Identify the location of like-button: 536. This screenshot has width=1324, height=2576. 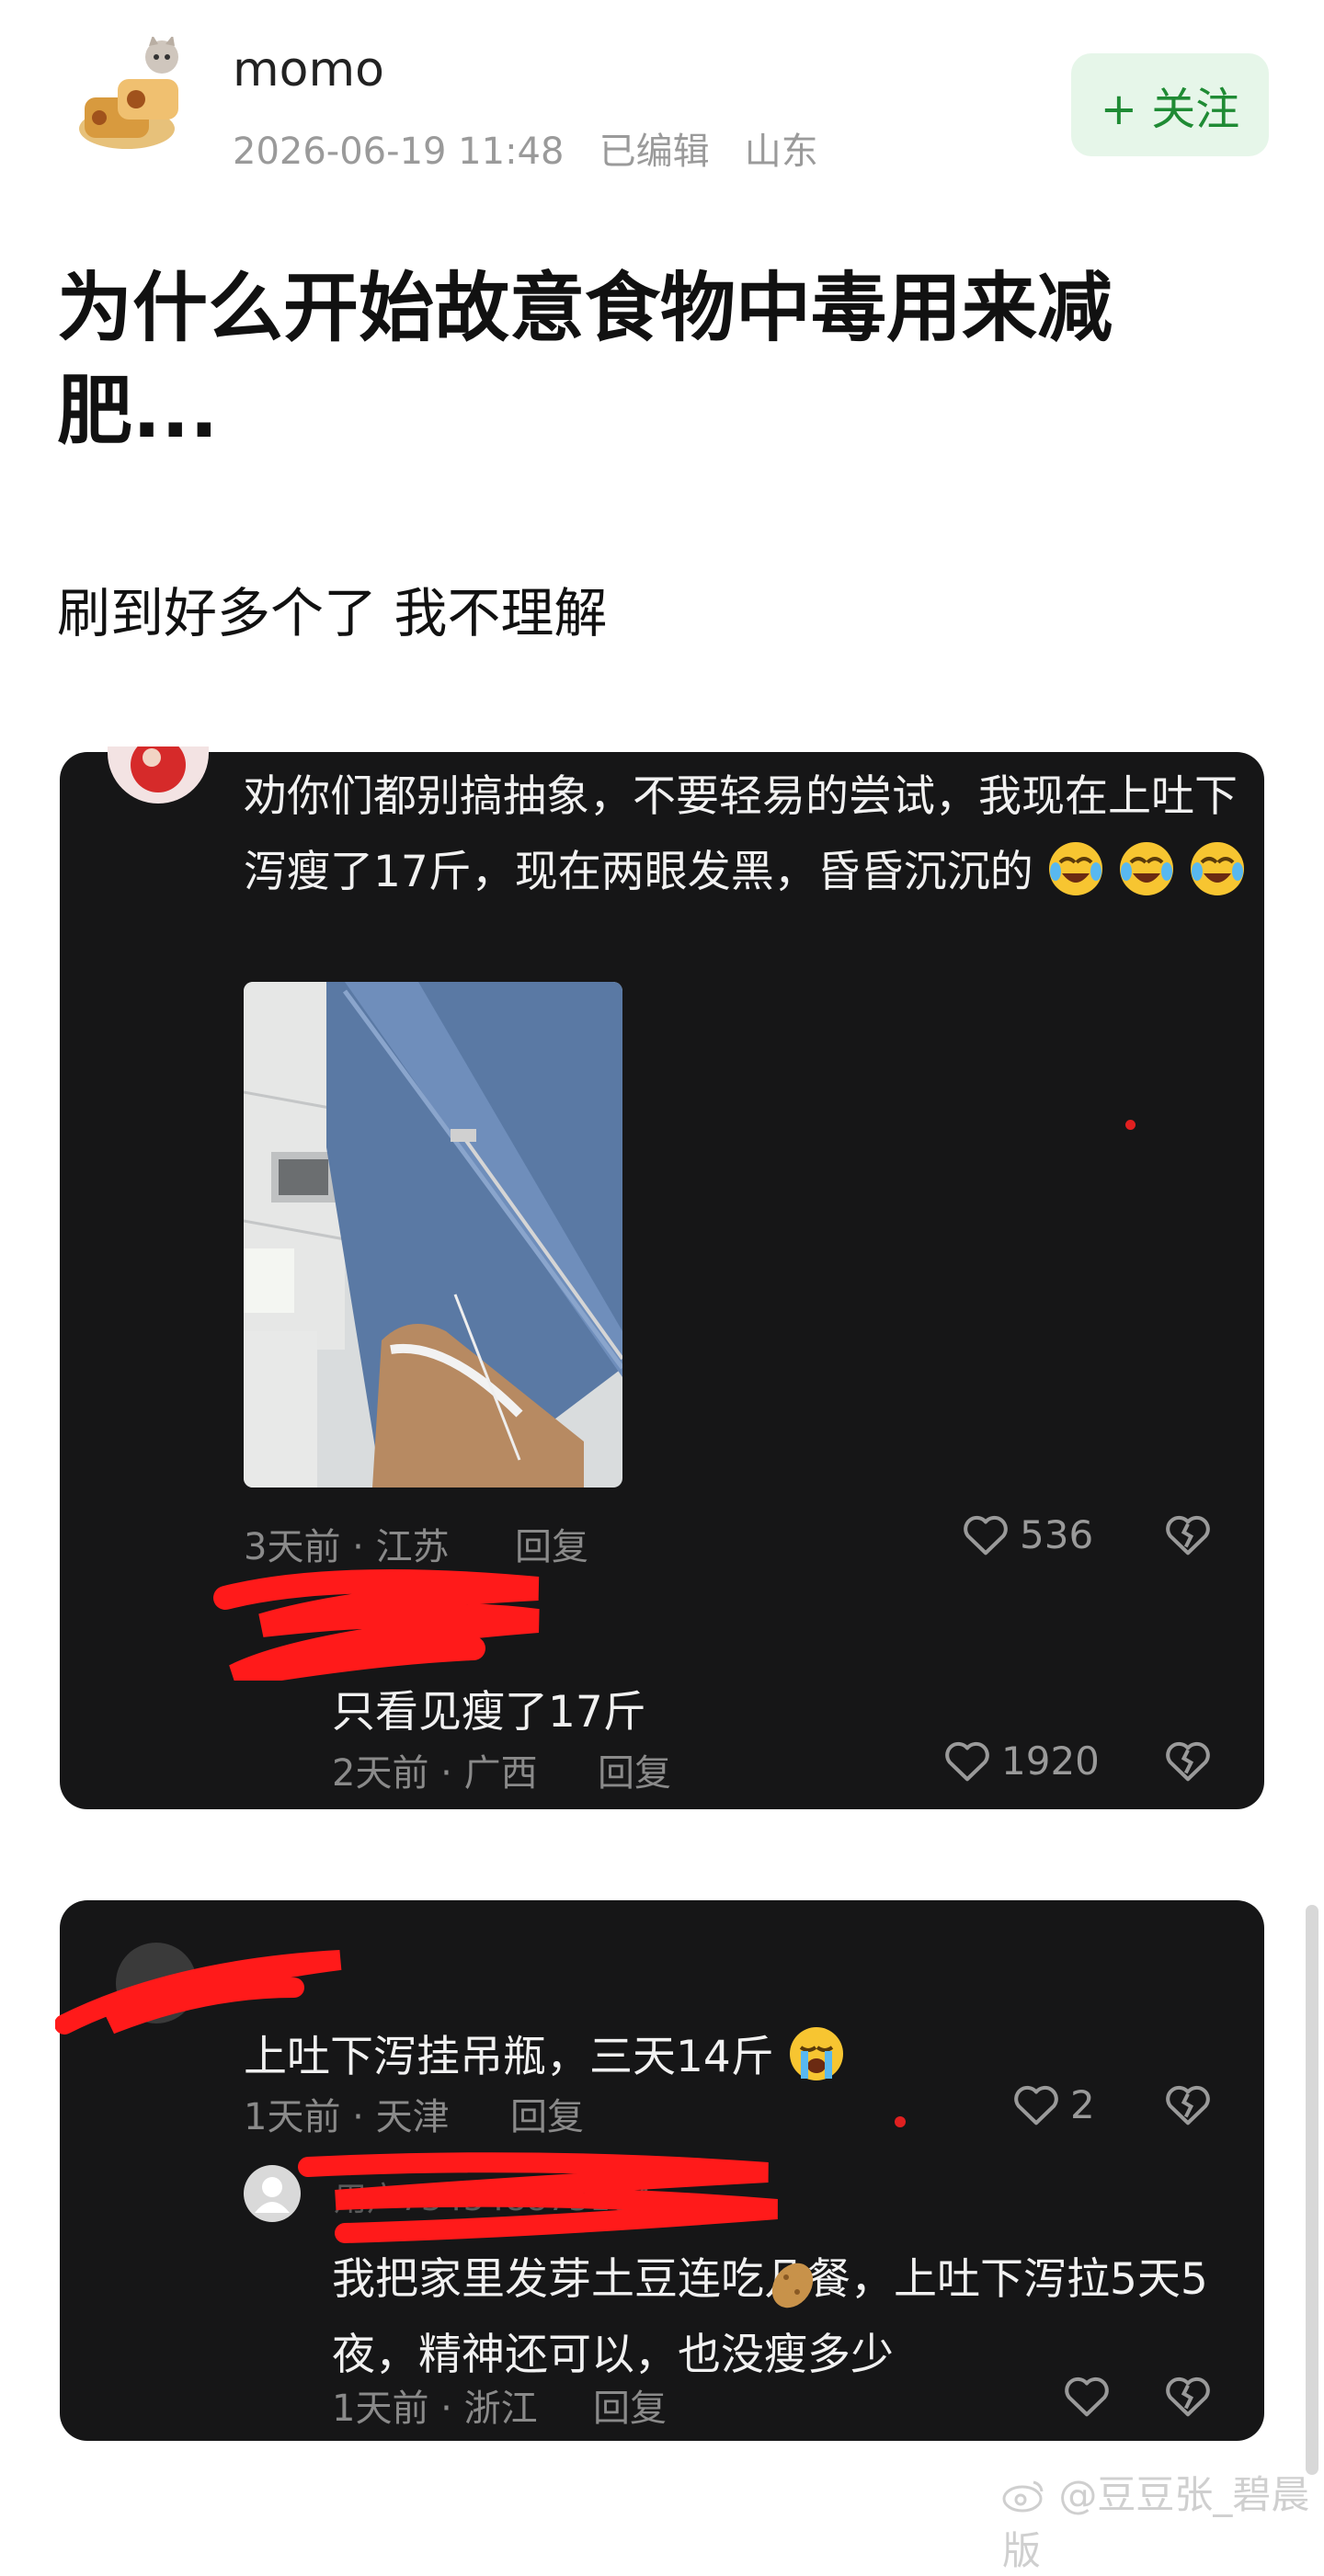
(1027, 1534).